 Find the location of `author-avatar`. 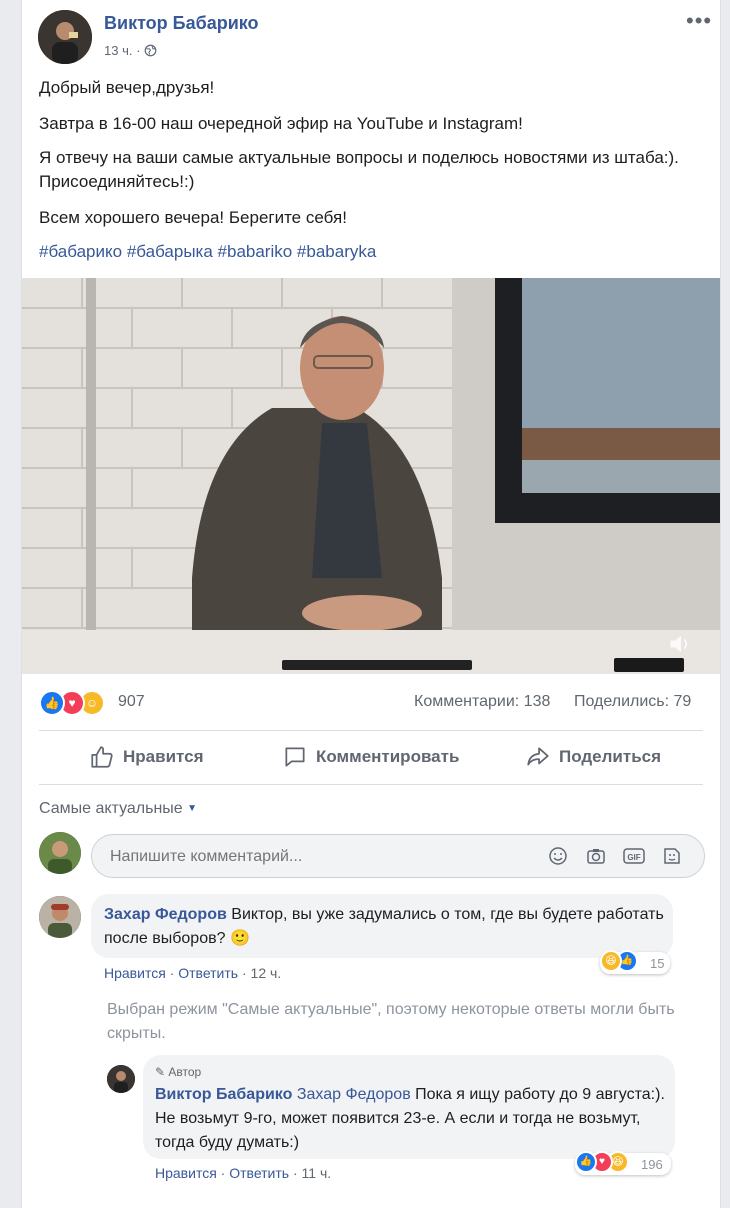

author-avatar is located at coordinates (65, 37).